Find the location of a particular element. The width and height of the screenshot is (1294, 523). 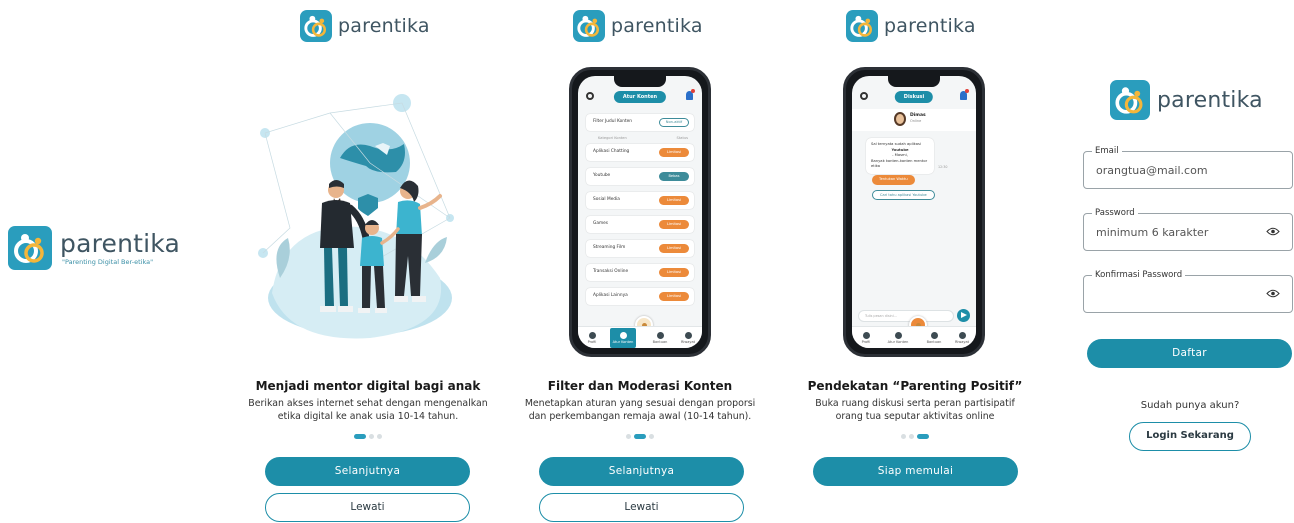

title-filter-toggle: Non-aktif is located at coordinates (674, 122).